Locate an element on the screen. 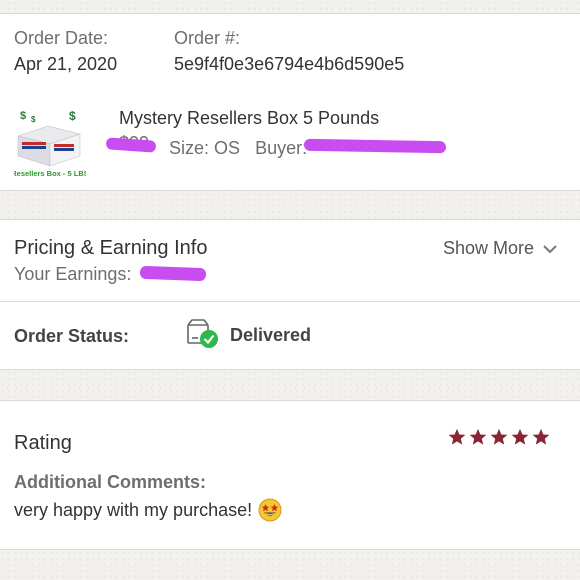 This screenshot has height=580, width=580. order-status-value: Delivered is located at coordinates (271, 335).